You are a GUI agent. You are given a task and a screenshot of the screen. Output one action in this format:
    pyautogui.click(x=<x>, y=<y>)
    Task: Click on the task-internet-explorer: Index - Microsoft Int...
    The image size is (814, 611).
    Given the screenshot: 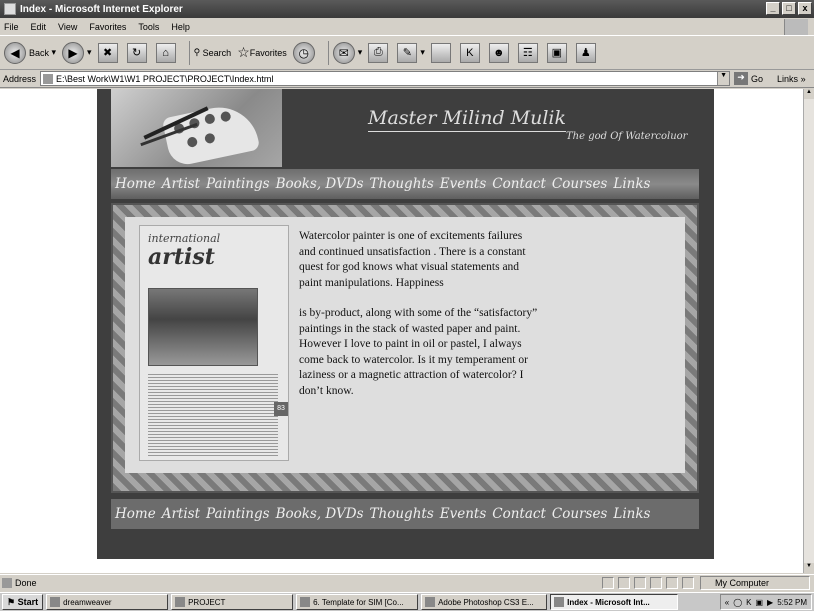 What is the action you would take?
    pyautogui.click(x=614, y=602)
    